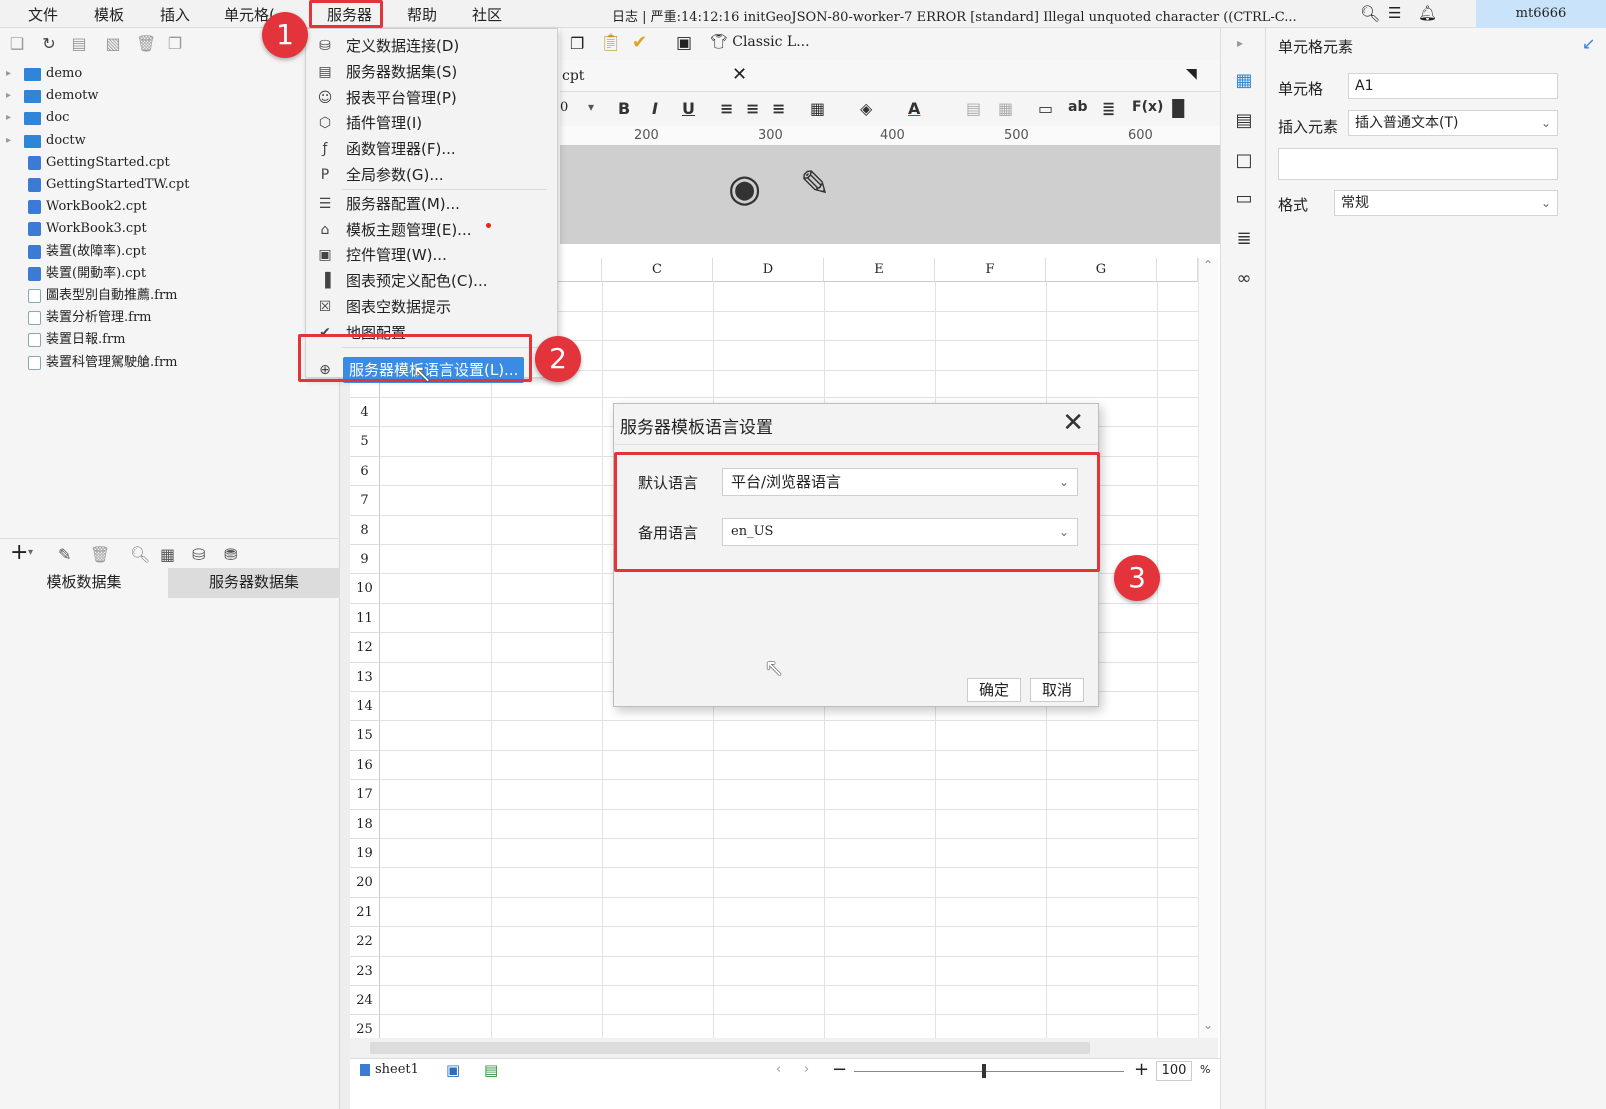  Describe the element at coordinates (431, 307) in the screenshot. I see `menu-item: ☒ 图表空数据提示` at that location.